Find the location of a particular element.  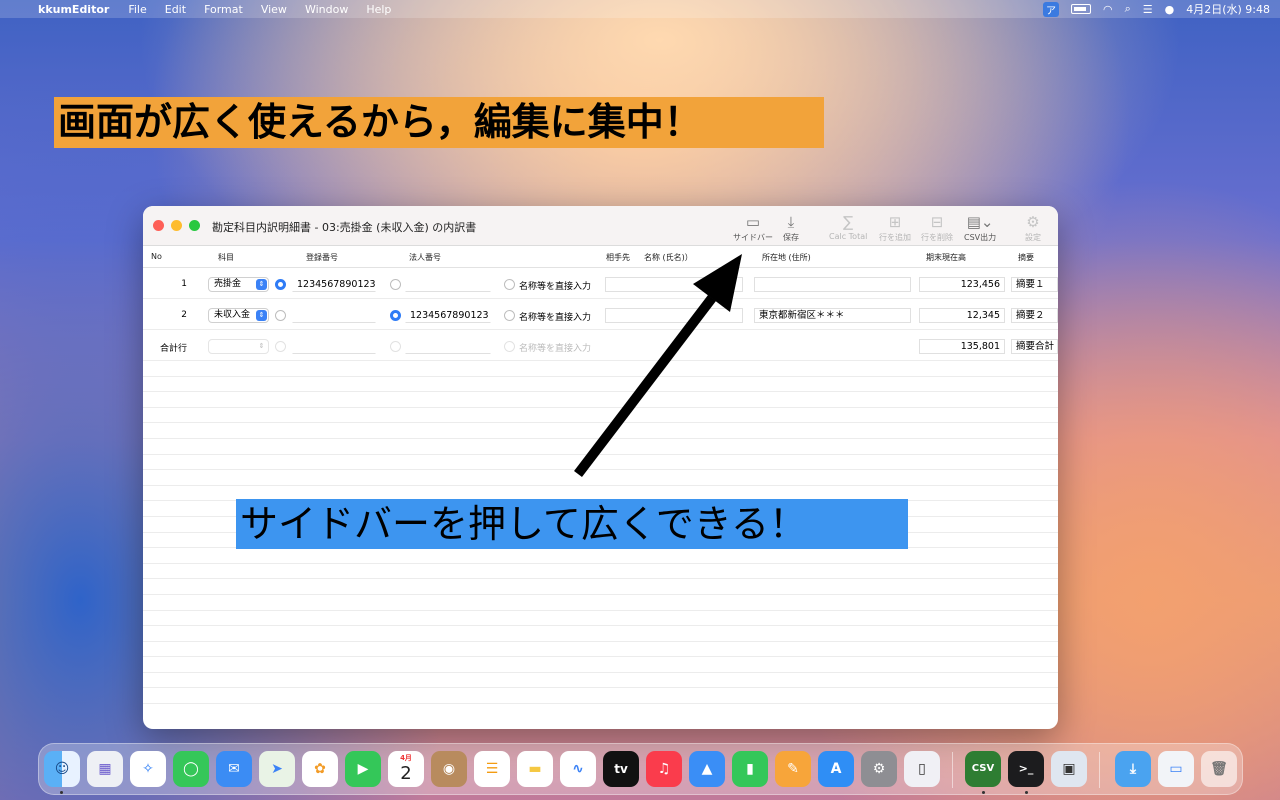

pointer-arrow is located at coordinates (658, 366).